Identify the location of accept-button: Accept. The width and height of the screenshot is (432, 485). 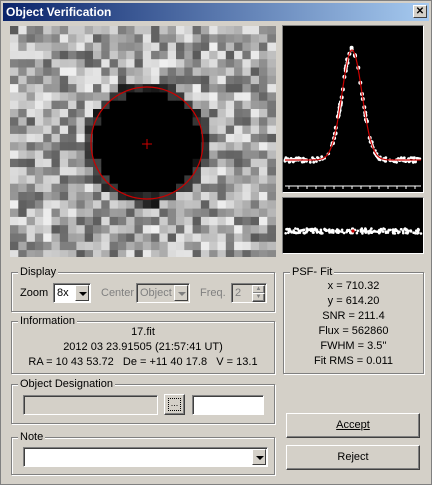
(353, 425).